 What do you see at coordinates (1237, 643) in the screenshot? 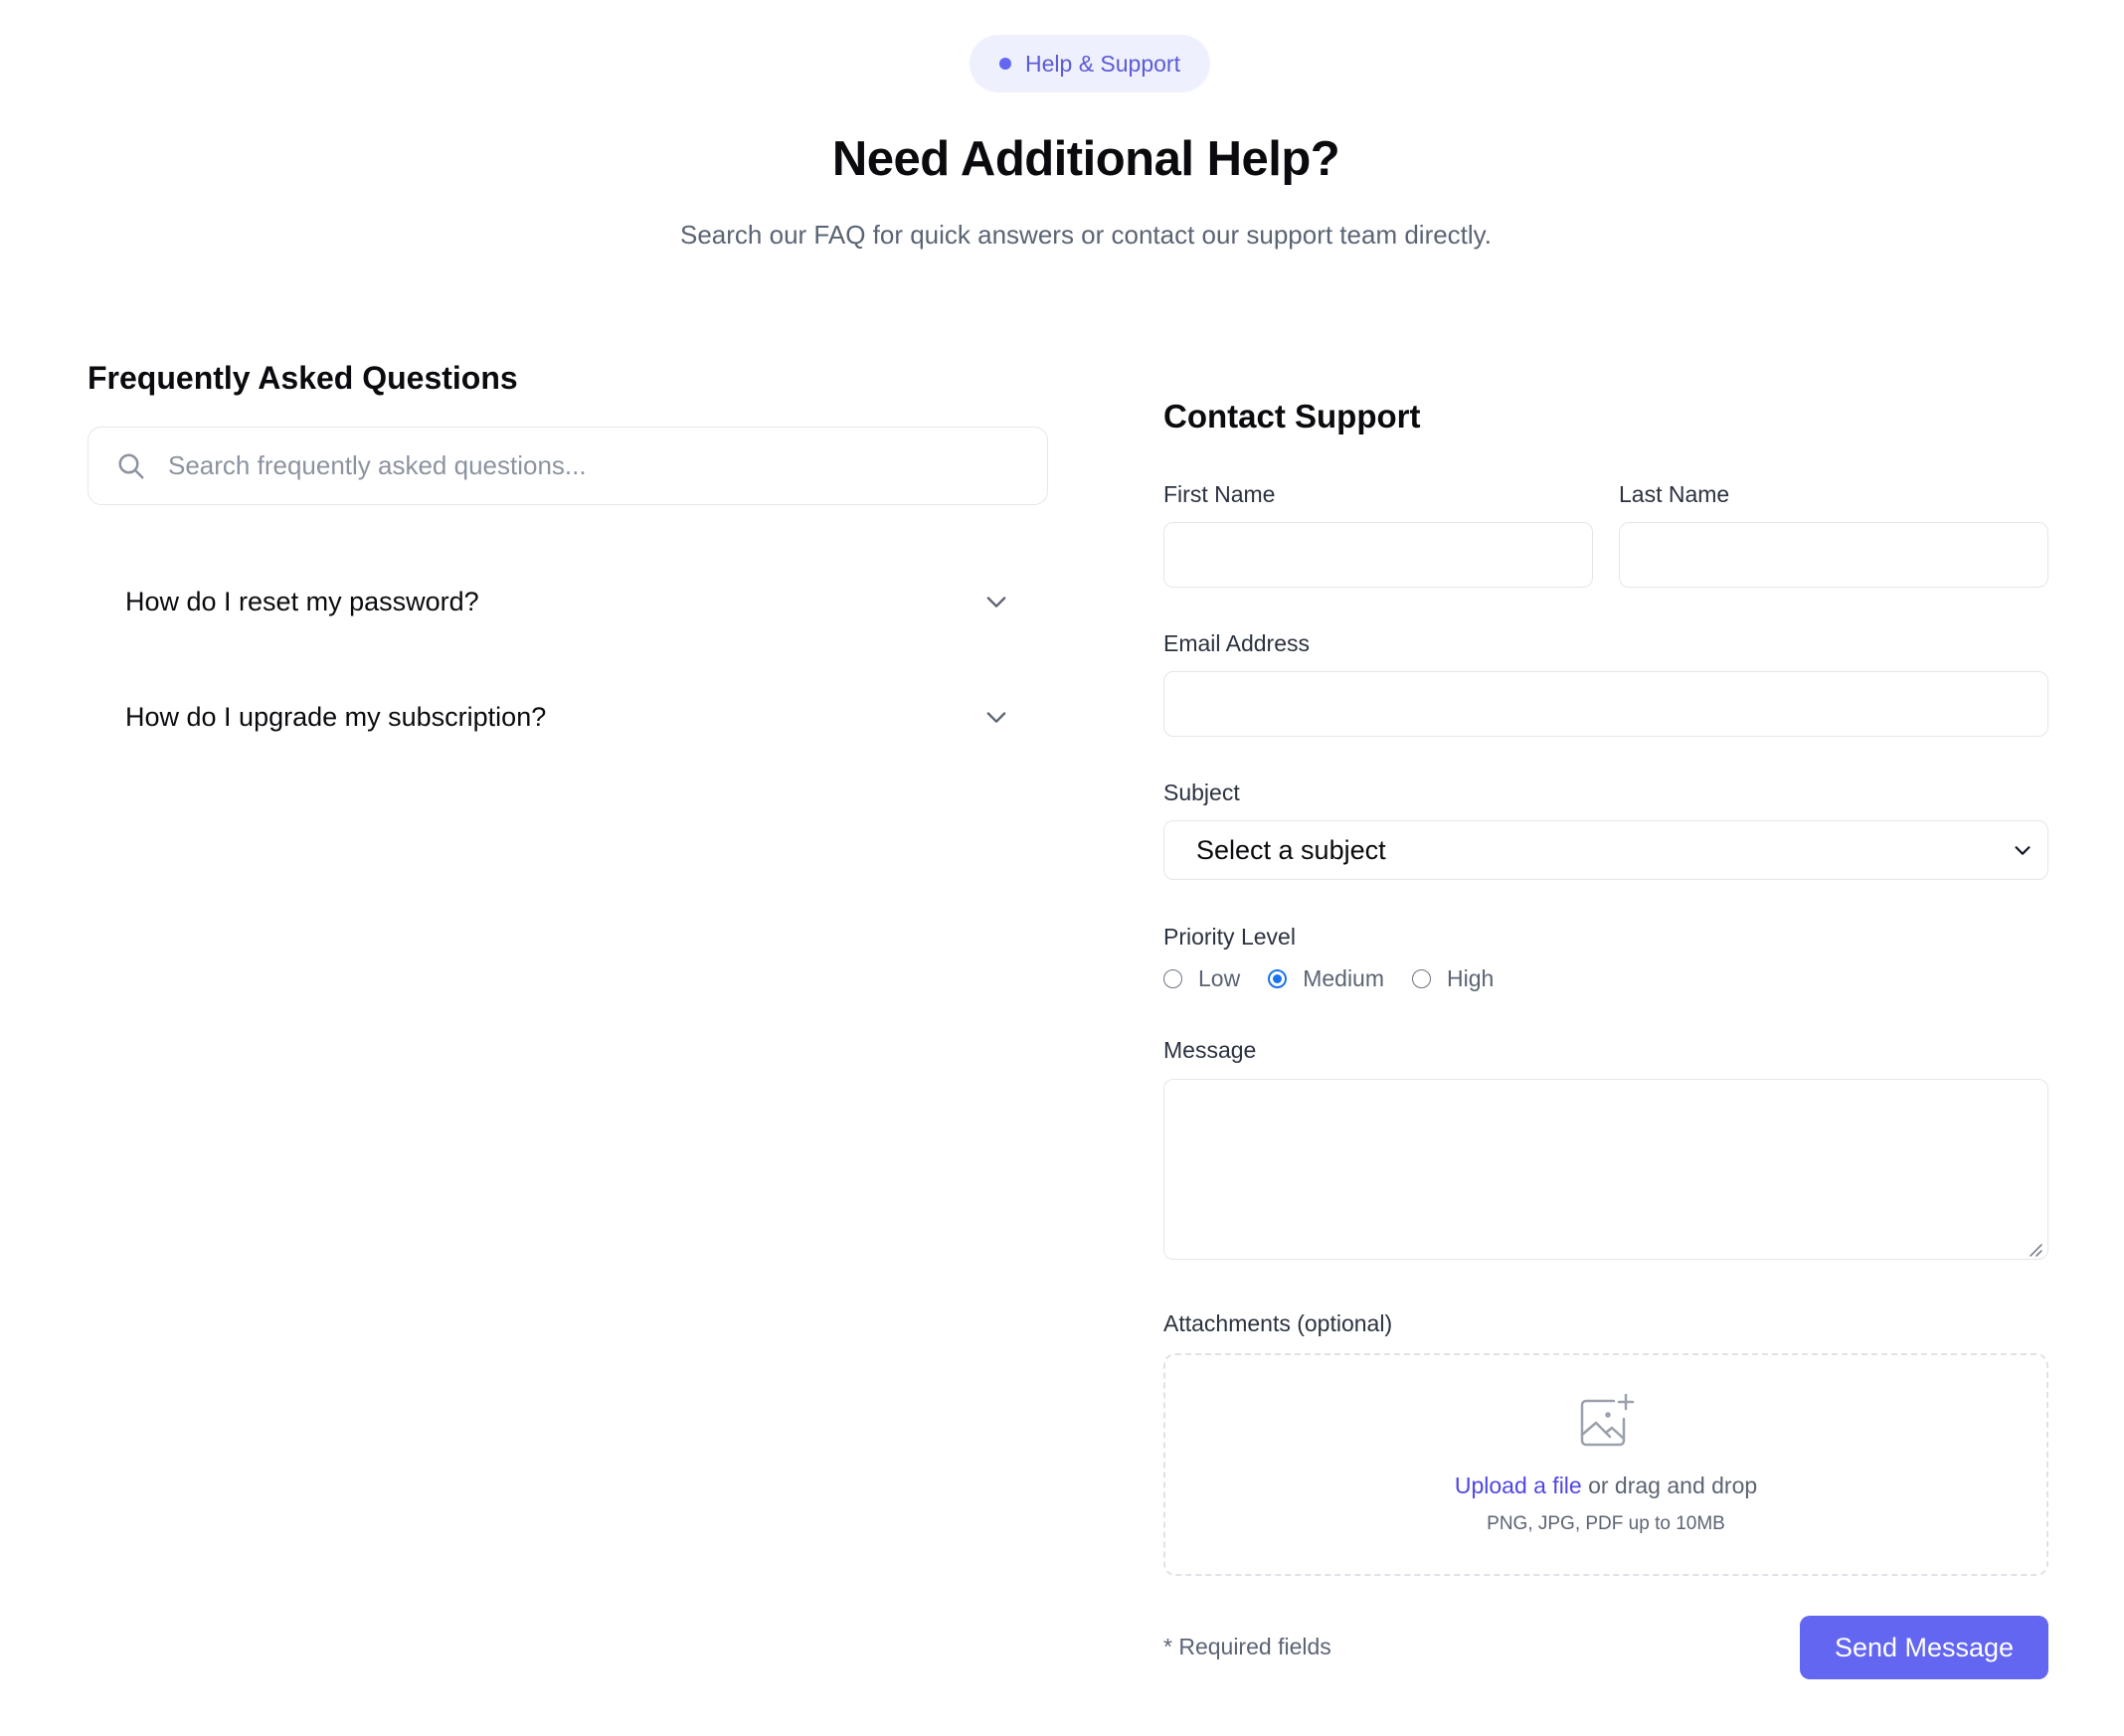
I see `email-label: Email Address` at bounding box center [1237, 643].